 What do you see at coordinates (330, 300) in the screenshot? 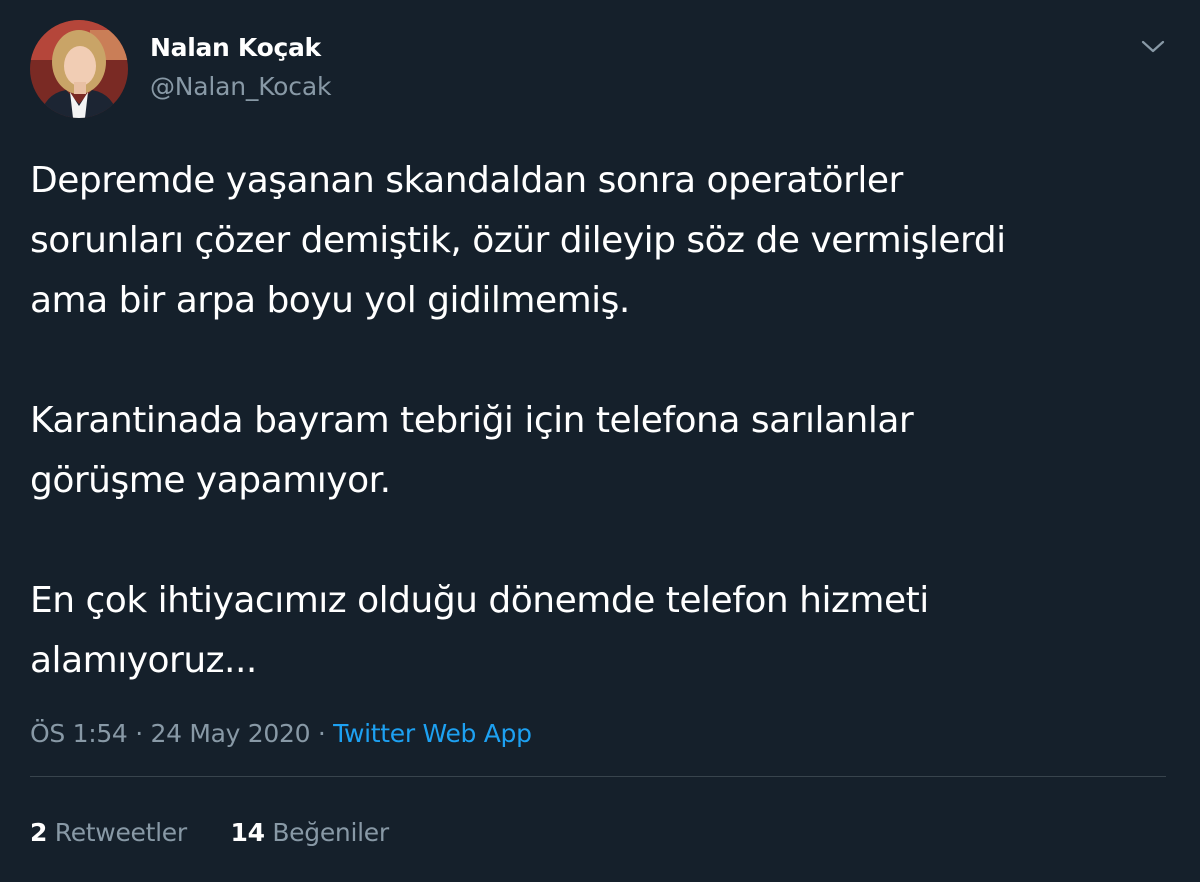
I see `tweet-text-line: ama bir arpa boyu yol gidilmemiş.` at bounding box center [330, 300].